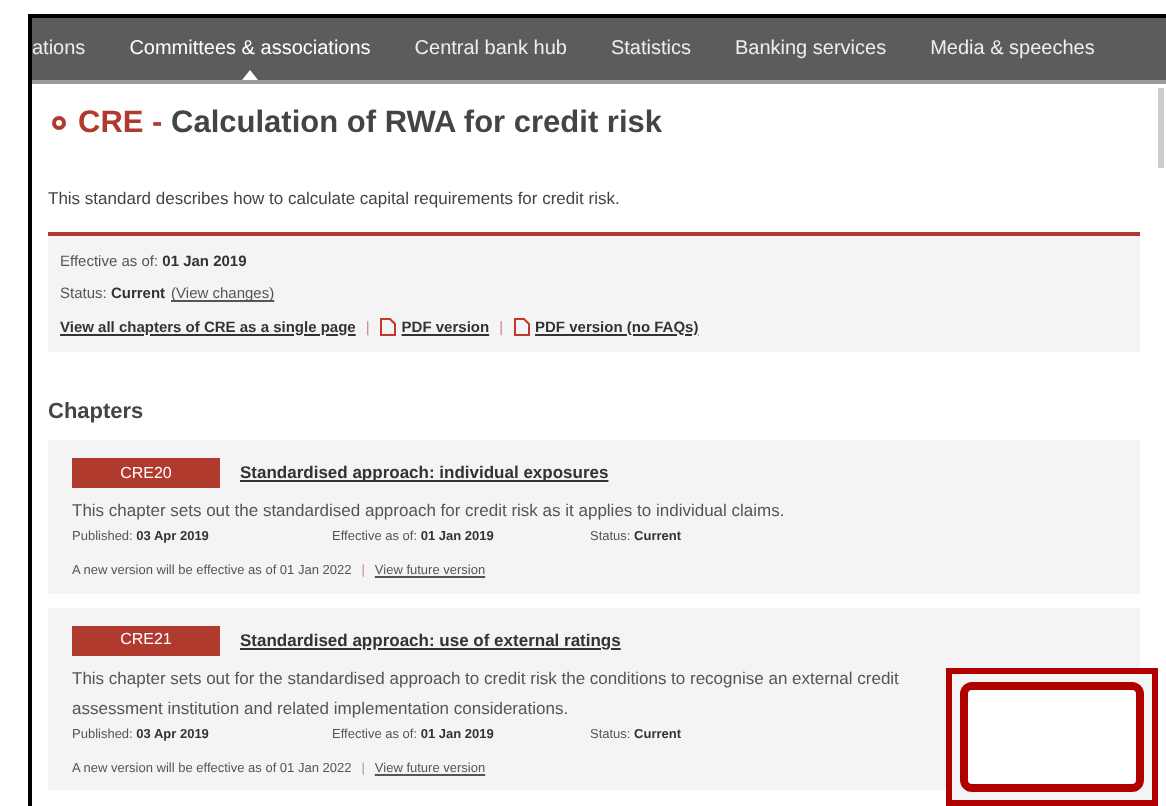  Describe the element at coordinates (486, 693) in the screenshot. I see `chapter-description: This chapter sets out for the standardised approach to credit risk the conditions to recognise an external credit assessment institution and related implementation considerations.` at that location.